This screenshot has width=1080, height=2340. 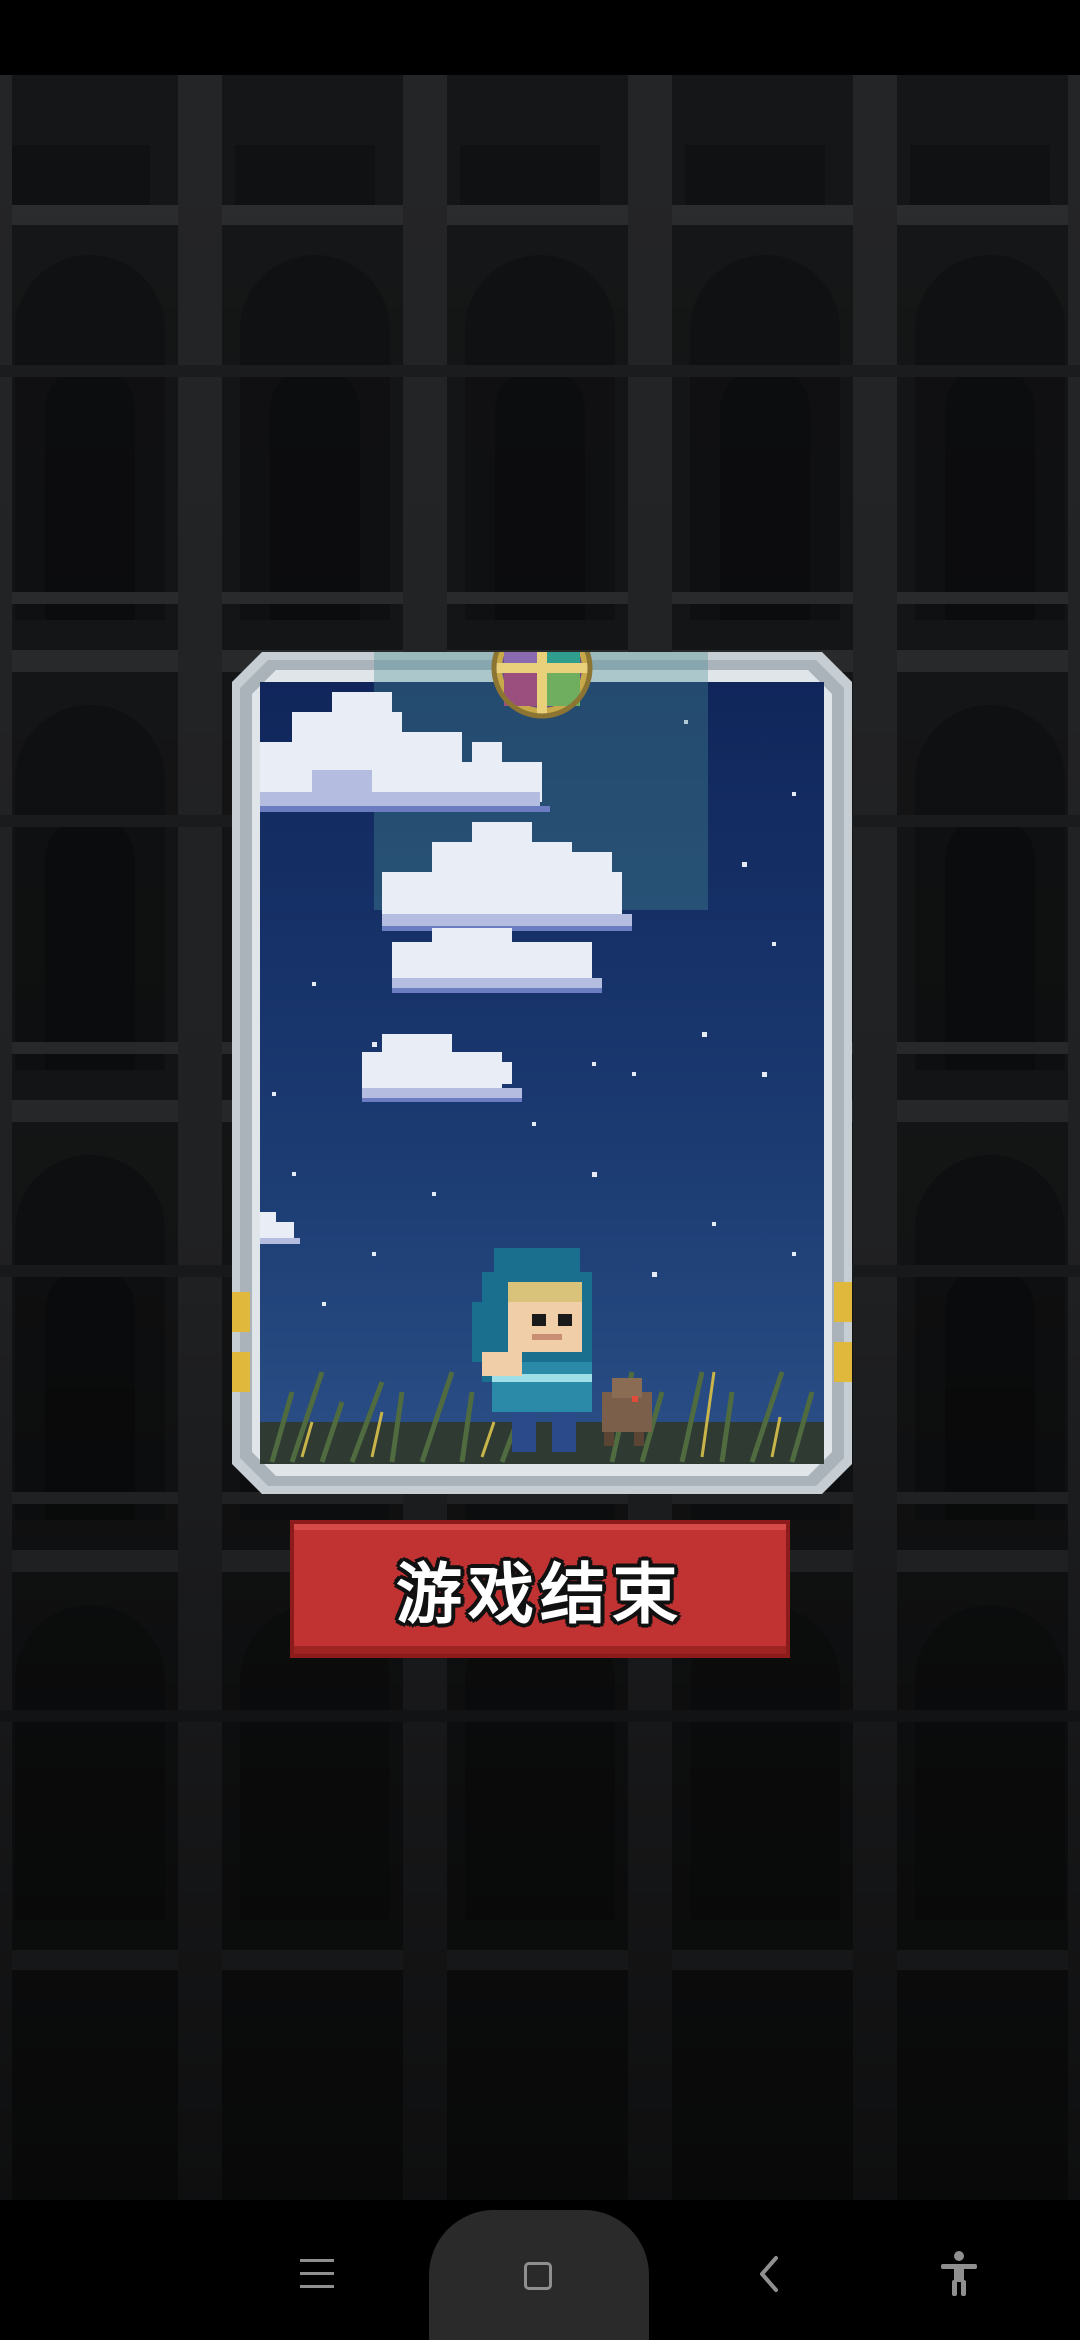 I want to click on menu-icon, so click(x=317, y=2274).